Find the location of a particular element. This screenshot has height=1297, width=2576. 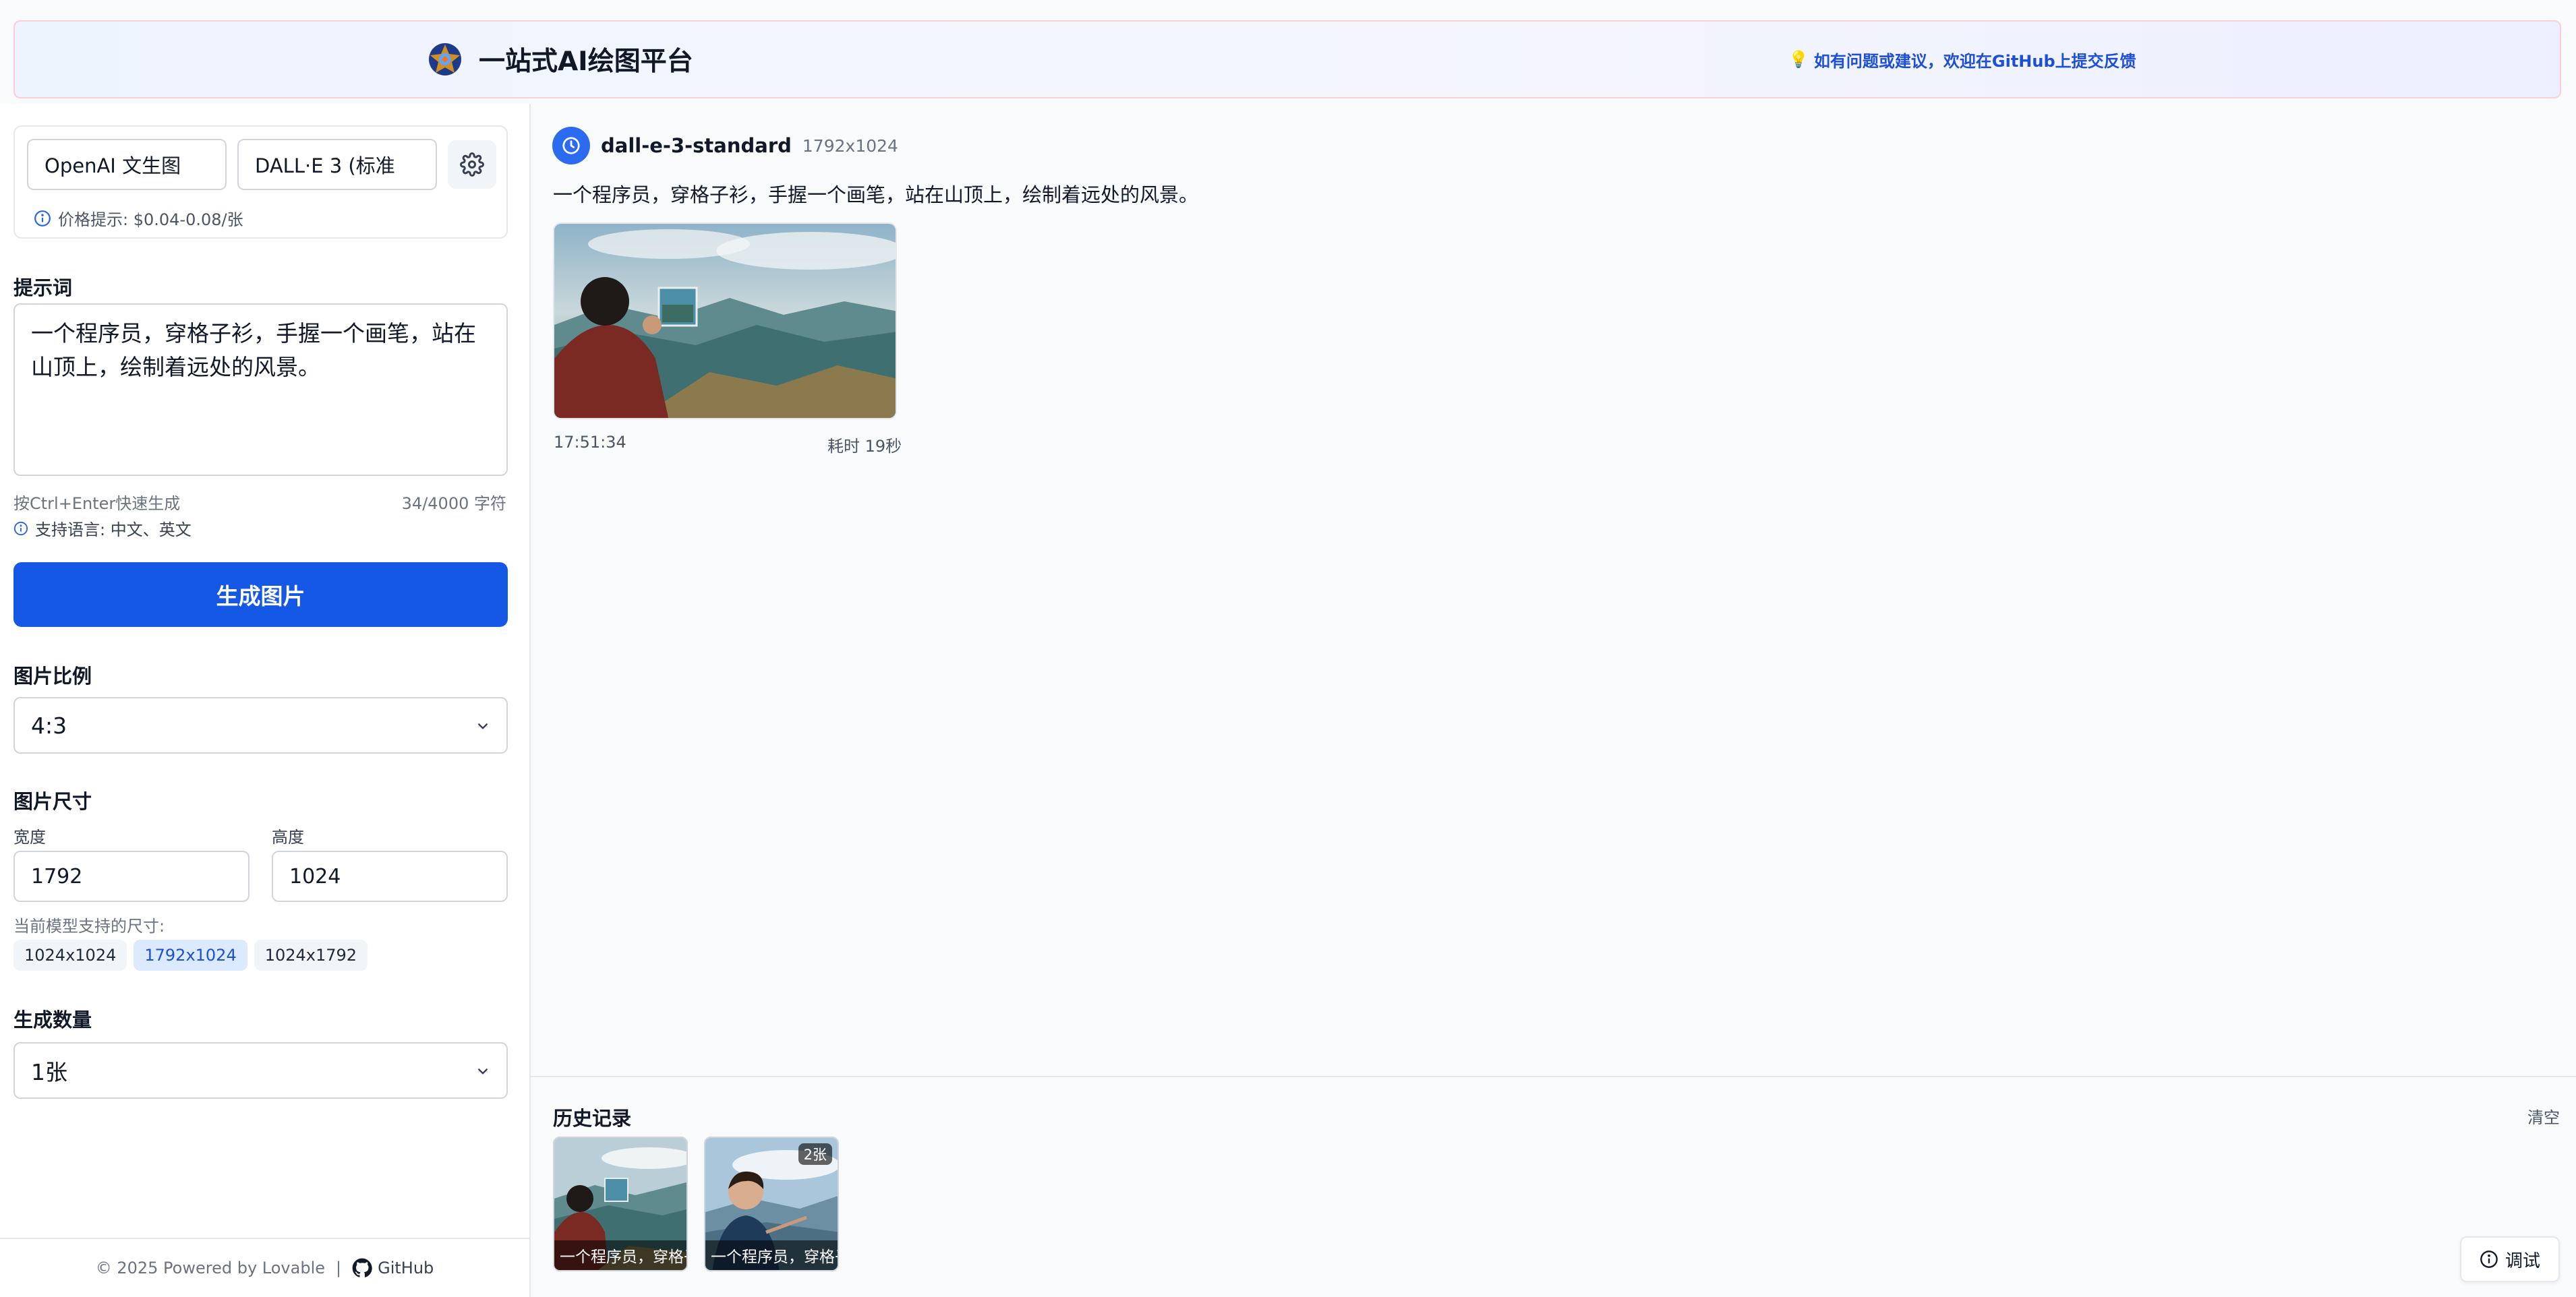

count-label: 生成数量 is located at coordinates (52, 1019).